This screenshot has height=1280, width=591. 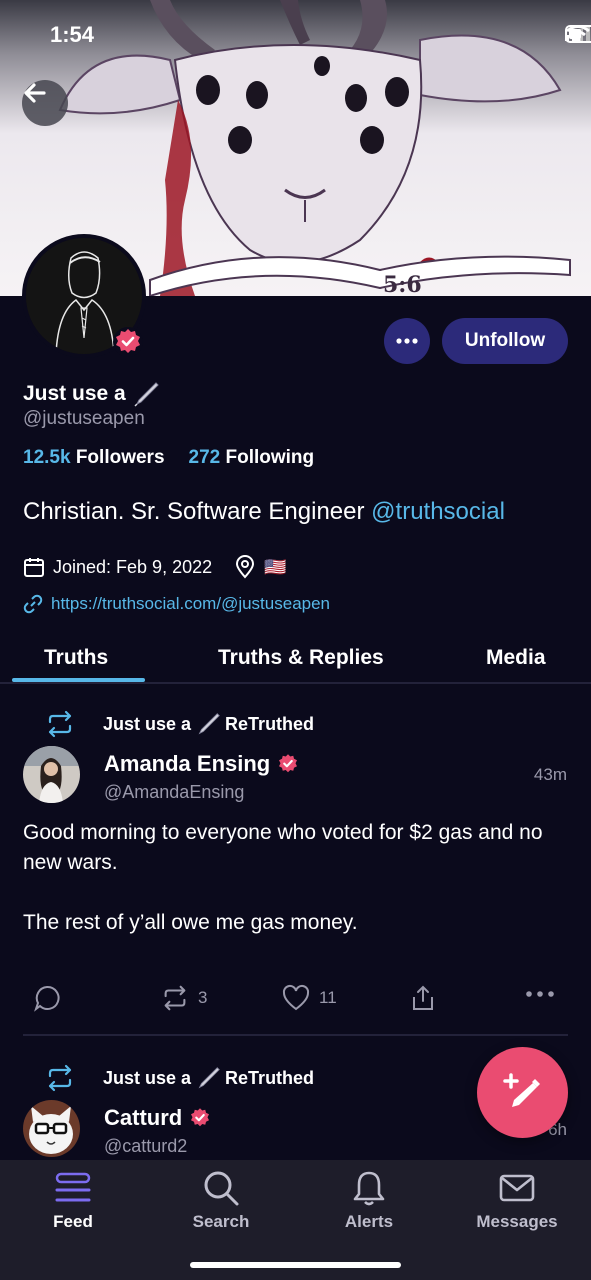 What do you see at coordinates (295, 1265) in the screenshot?
I see `home-indicator` at bounding box center [295, 1265].